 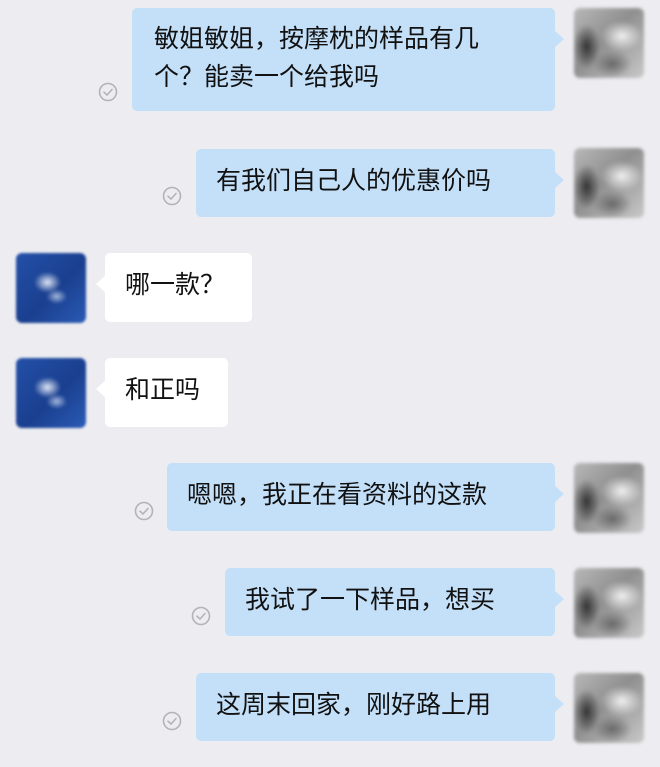 I want to click on message-bubble-outgoing: 嗯嗯，我正在看资料的这款, so click(x=365, y=497).